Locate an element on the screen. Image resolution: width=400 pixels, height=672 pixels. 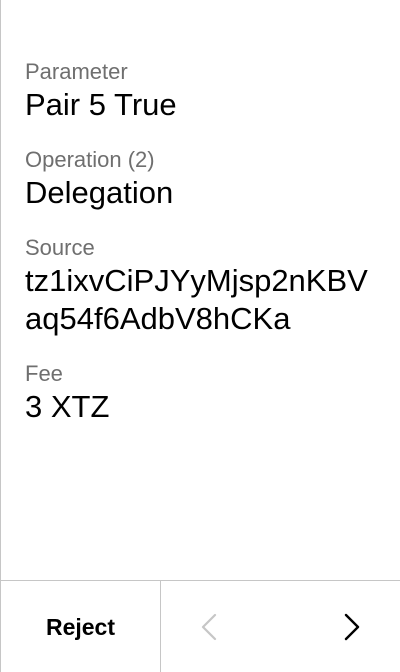
previous-page-button is located at coordinates (209, 627).